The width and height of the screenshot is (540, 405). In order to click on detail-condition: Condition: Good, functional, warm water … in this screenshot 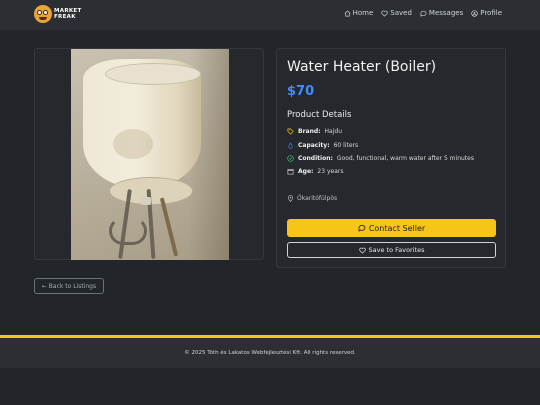, I will do `click(380, 158)`.